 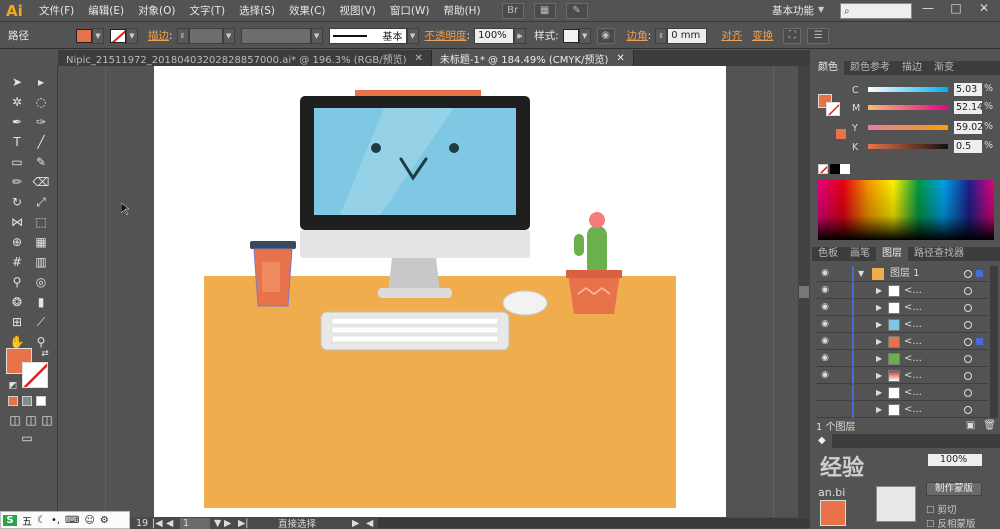 What do you see at coordinates (906, 90) in the screenshot?
I see `cyan-slider: C 5.03 %` at bounding box center [906, 90].